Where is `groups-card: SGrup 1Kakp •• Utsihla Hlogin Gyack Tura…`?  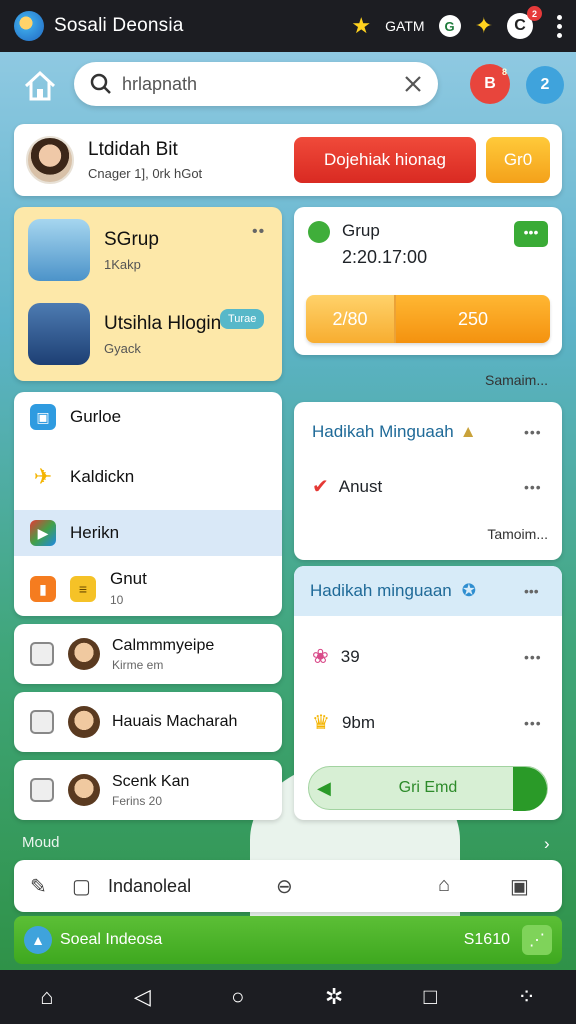 groups-card: SGrup 1Kakp •• Utsihla Hlogin Gyack Tura… is located at coordinates (148, 294).